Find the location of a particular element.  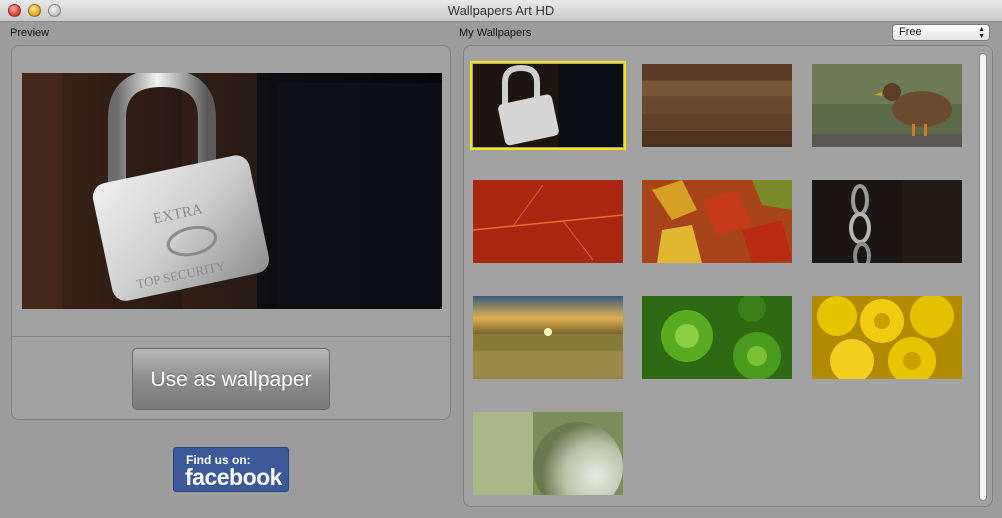

wallpapers-scrollbar is located at coordinates (982, 277).